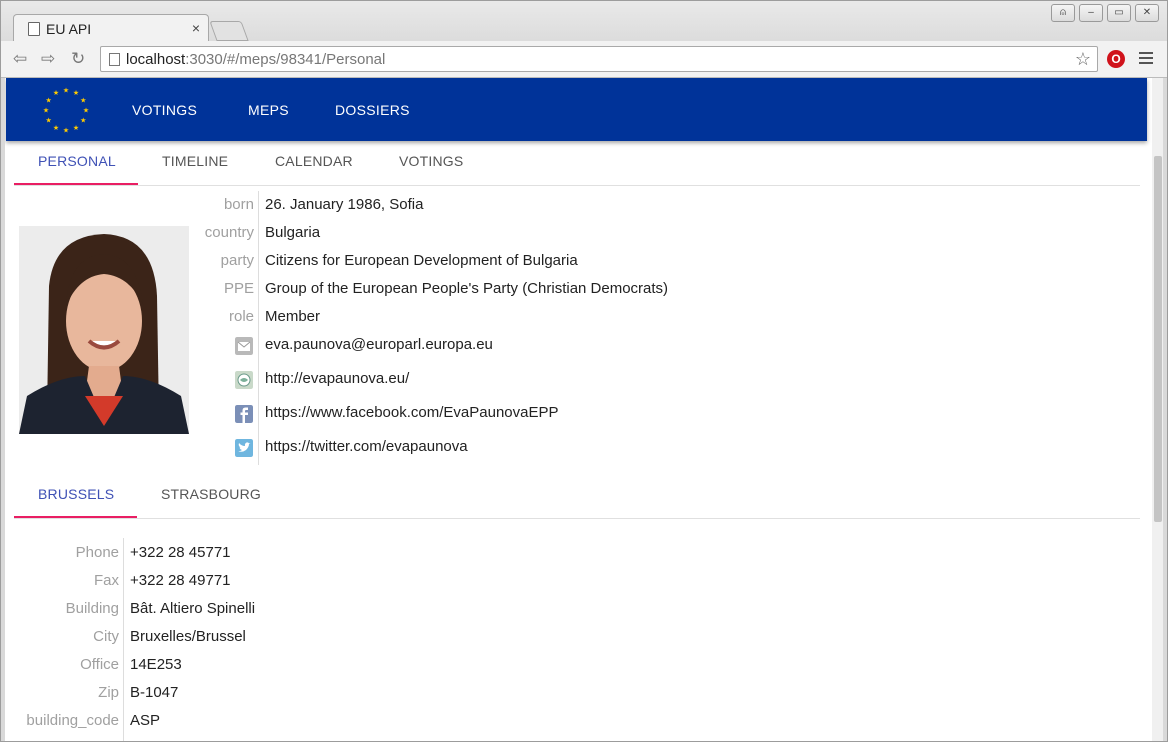 This screenshot has width=1168, height=742. I want to click on url-text: localhost:3030/#/meps/98341/Personal, so click(255, 59).